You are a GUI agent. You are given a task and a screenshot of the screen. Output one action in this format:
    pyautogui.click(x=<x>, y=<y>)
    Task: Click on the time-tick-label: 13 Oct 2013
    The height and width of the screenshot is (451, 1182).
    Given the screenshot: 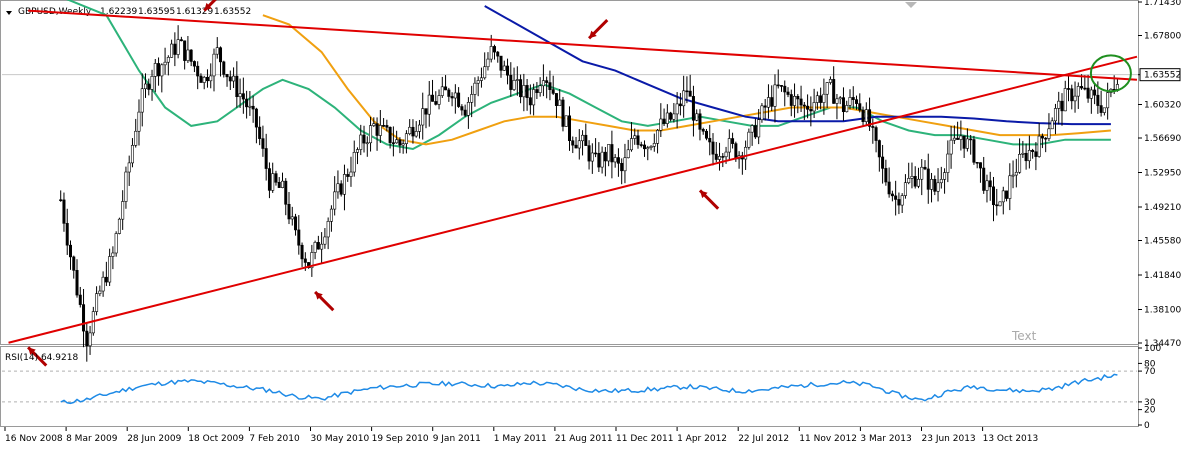 What is the action you would take?
    pyautogui.click(x=1011, y=439)
    